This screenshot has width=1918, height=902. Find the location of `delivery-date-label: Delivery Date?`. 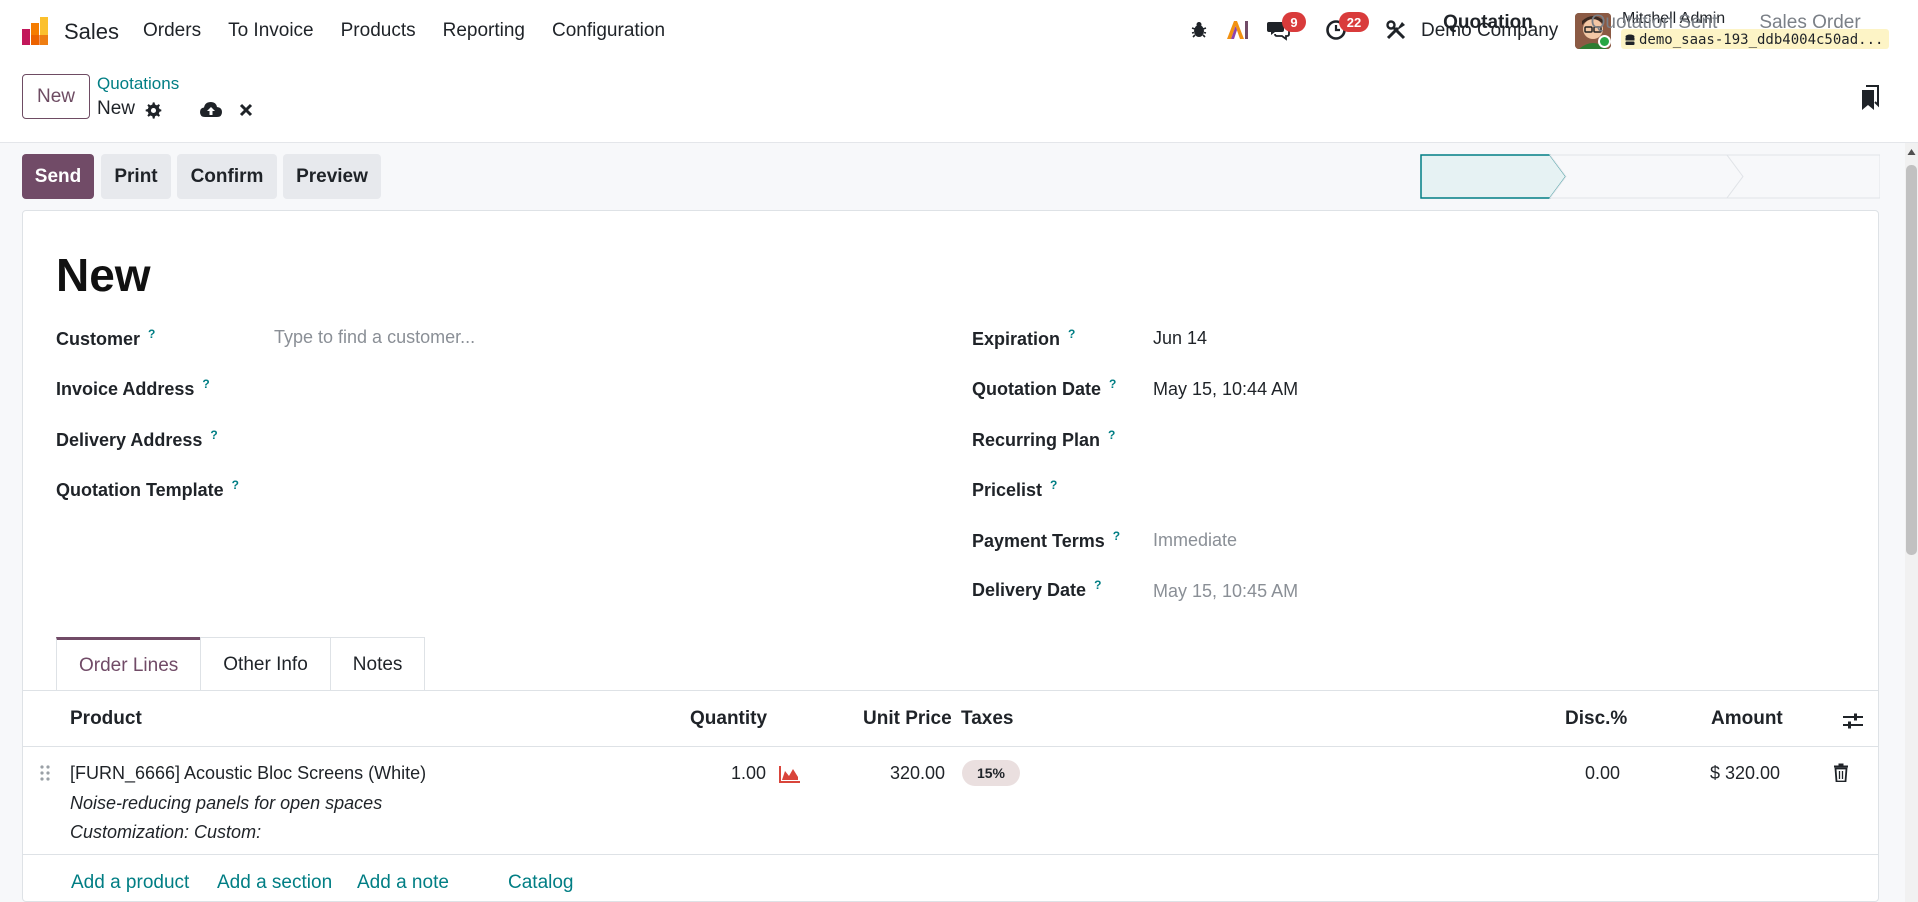

delivery-date-label: Delivery Date? is located at coordinates (1037, 589).